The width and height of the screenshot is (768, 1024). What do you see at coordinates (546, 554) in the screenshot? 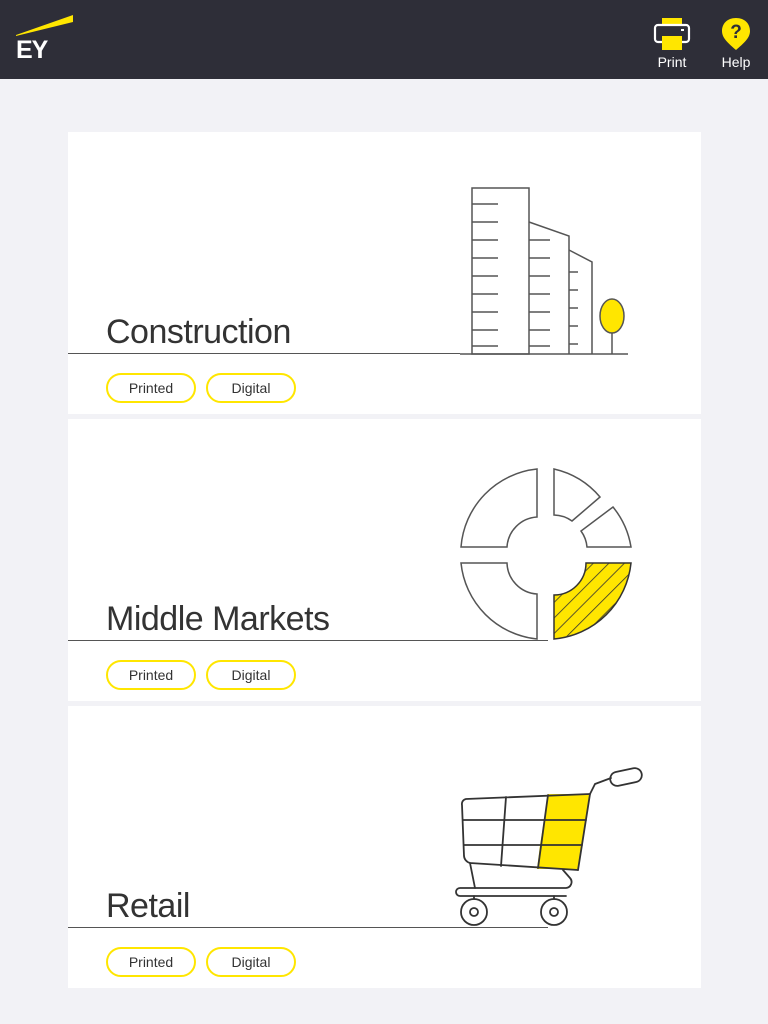
I see `donut-chart-icon` at bounding box center [546, 554].